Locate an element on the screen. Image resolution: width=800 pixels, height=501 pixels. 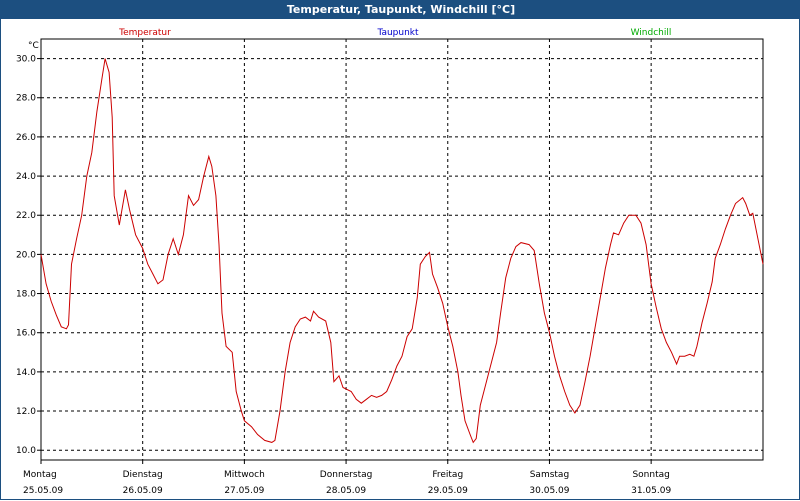
x-tick-day: Donnerstag is located at coordinates (346, 475).